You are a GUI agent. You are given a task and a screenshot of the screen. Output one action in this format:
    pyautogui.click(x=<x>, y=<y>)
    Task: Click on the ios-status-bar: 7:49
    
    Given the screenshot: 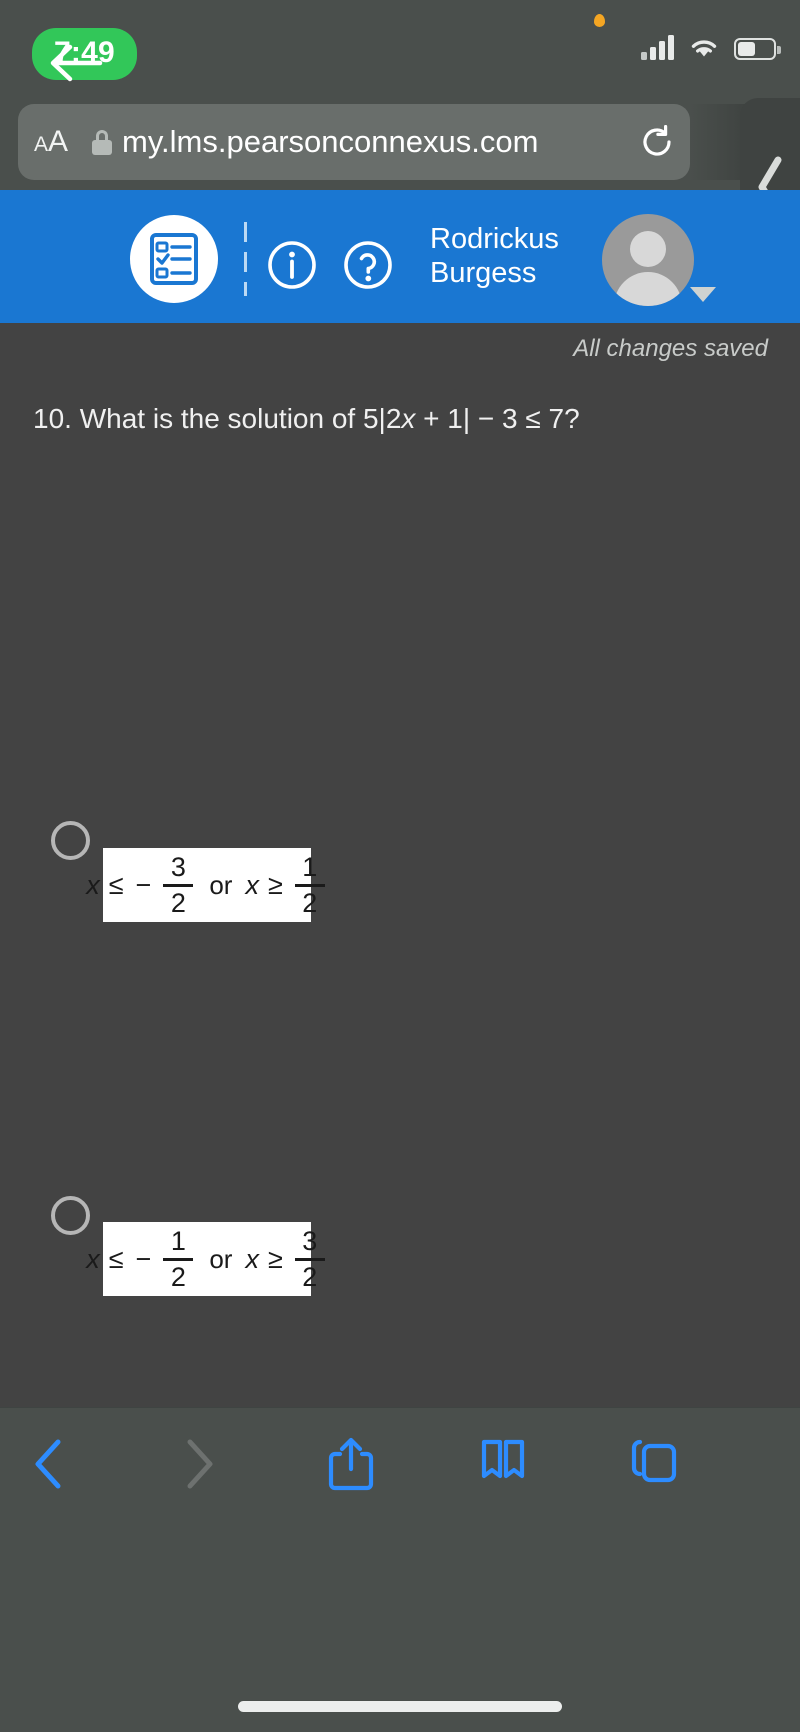 What is the action you would take?
    pyautogui.click(x=400, y=48)
    